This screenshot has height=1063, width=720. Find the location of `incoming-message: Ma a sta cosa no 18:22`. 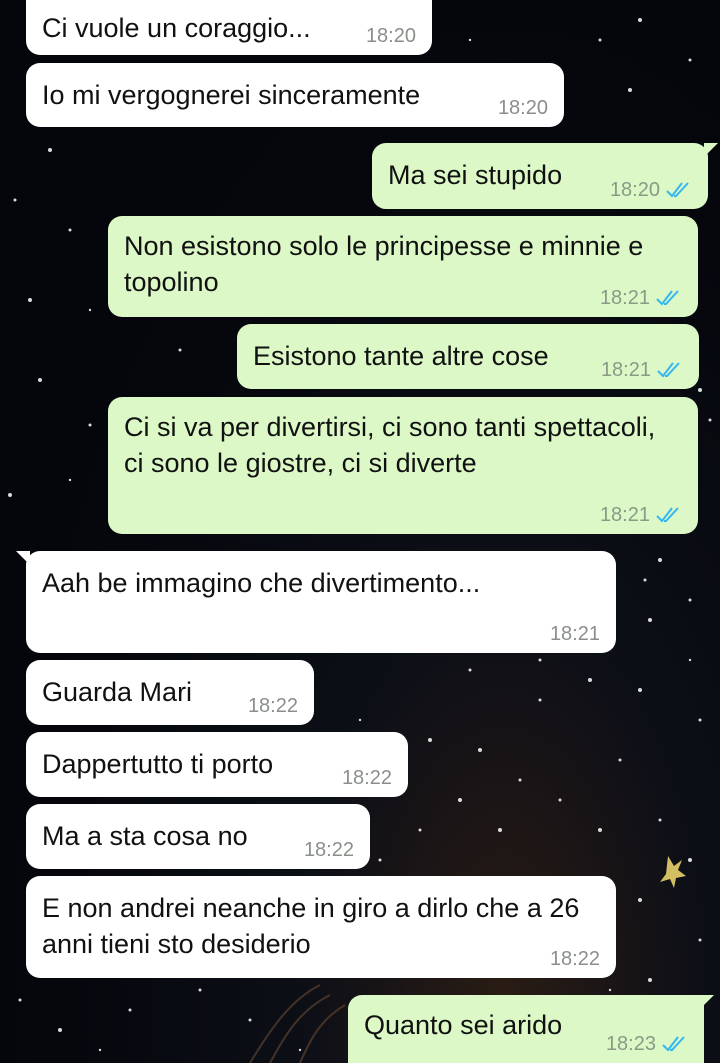

incoming-message: Ma a sta cosa no 18:22 is located at coordinates (198, 836).